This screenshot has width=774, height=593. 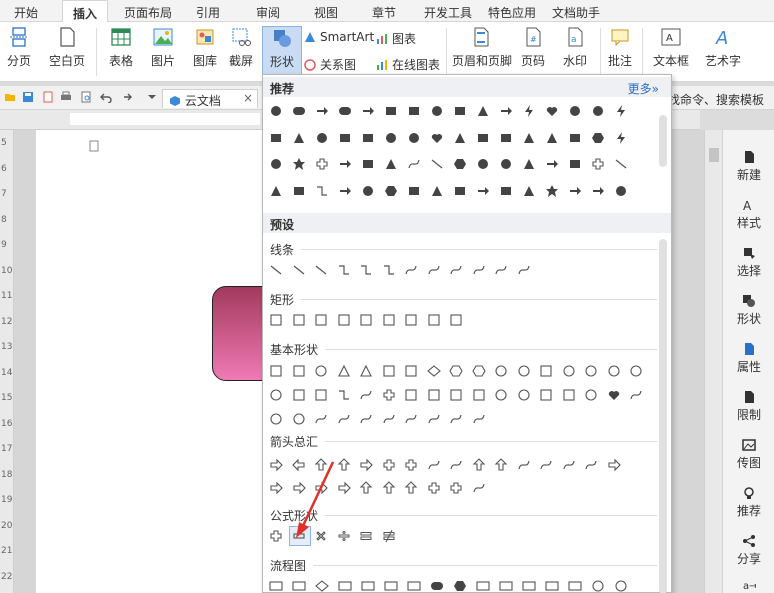 What do you see at coordinates (748, 550) in the screenshot?
I see `panel-share: 分享` at bounding box center [748, 550].